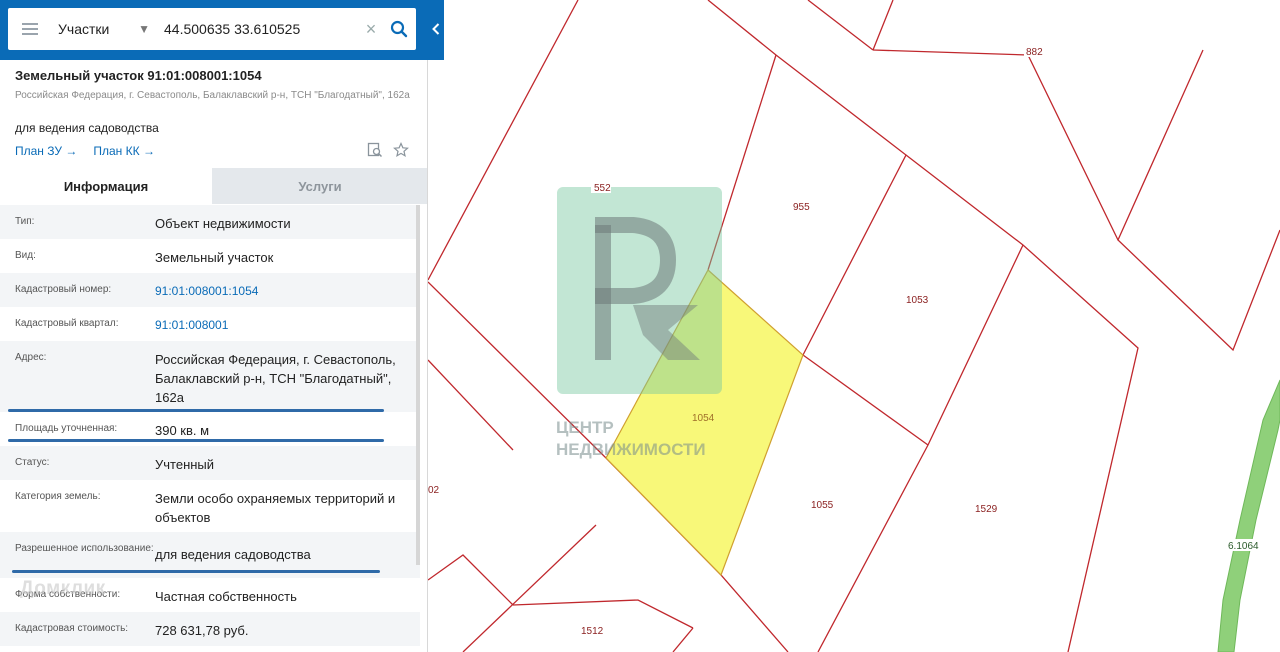 Image resolution: width=1280 pixels, height=652 pixels. I want to click on info-key: Категория земель:, so click(58, 496).